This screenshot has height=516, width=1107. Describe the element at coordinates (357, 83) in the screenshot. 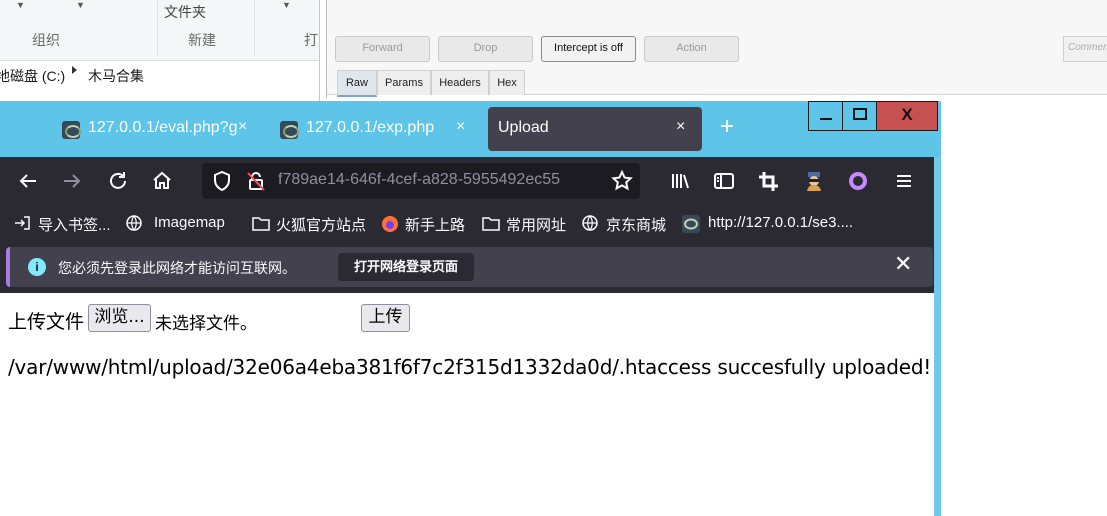

I see `tab-raw: Raw` at that location.